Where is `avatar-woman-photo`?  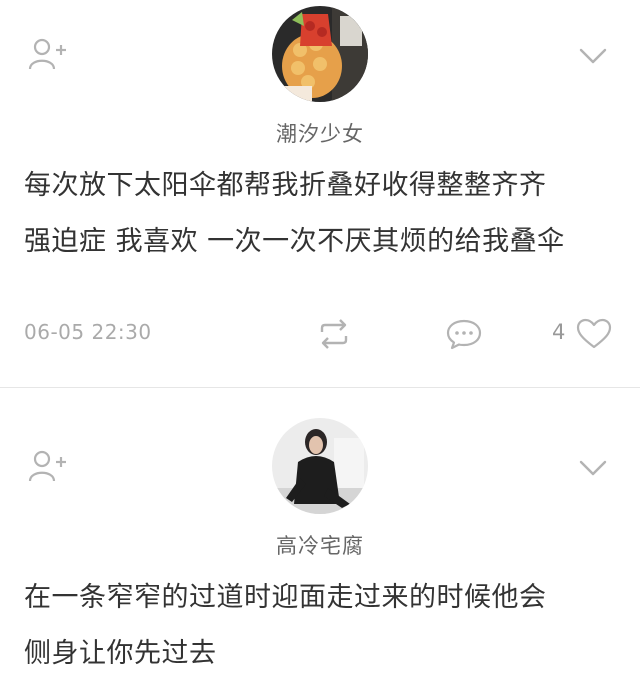
avatar-woman-photo is located at coordinates (320, 466).